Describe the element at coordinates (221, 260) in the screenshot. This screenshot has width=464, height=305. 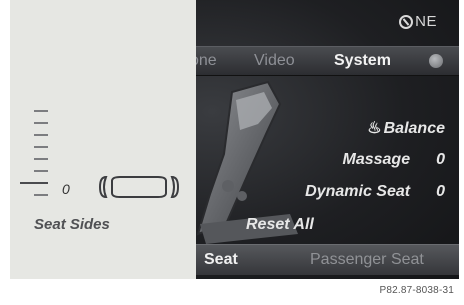
I see `tab-seat: Seat` at that location.